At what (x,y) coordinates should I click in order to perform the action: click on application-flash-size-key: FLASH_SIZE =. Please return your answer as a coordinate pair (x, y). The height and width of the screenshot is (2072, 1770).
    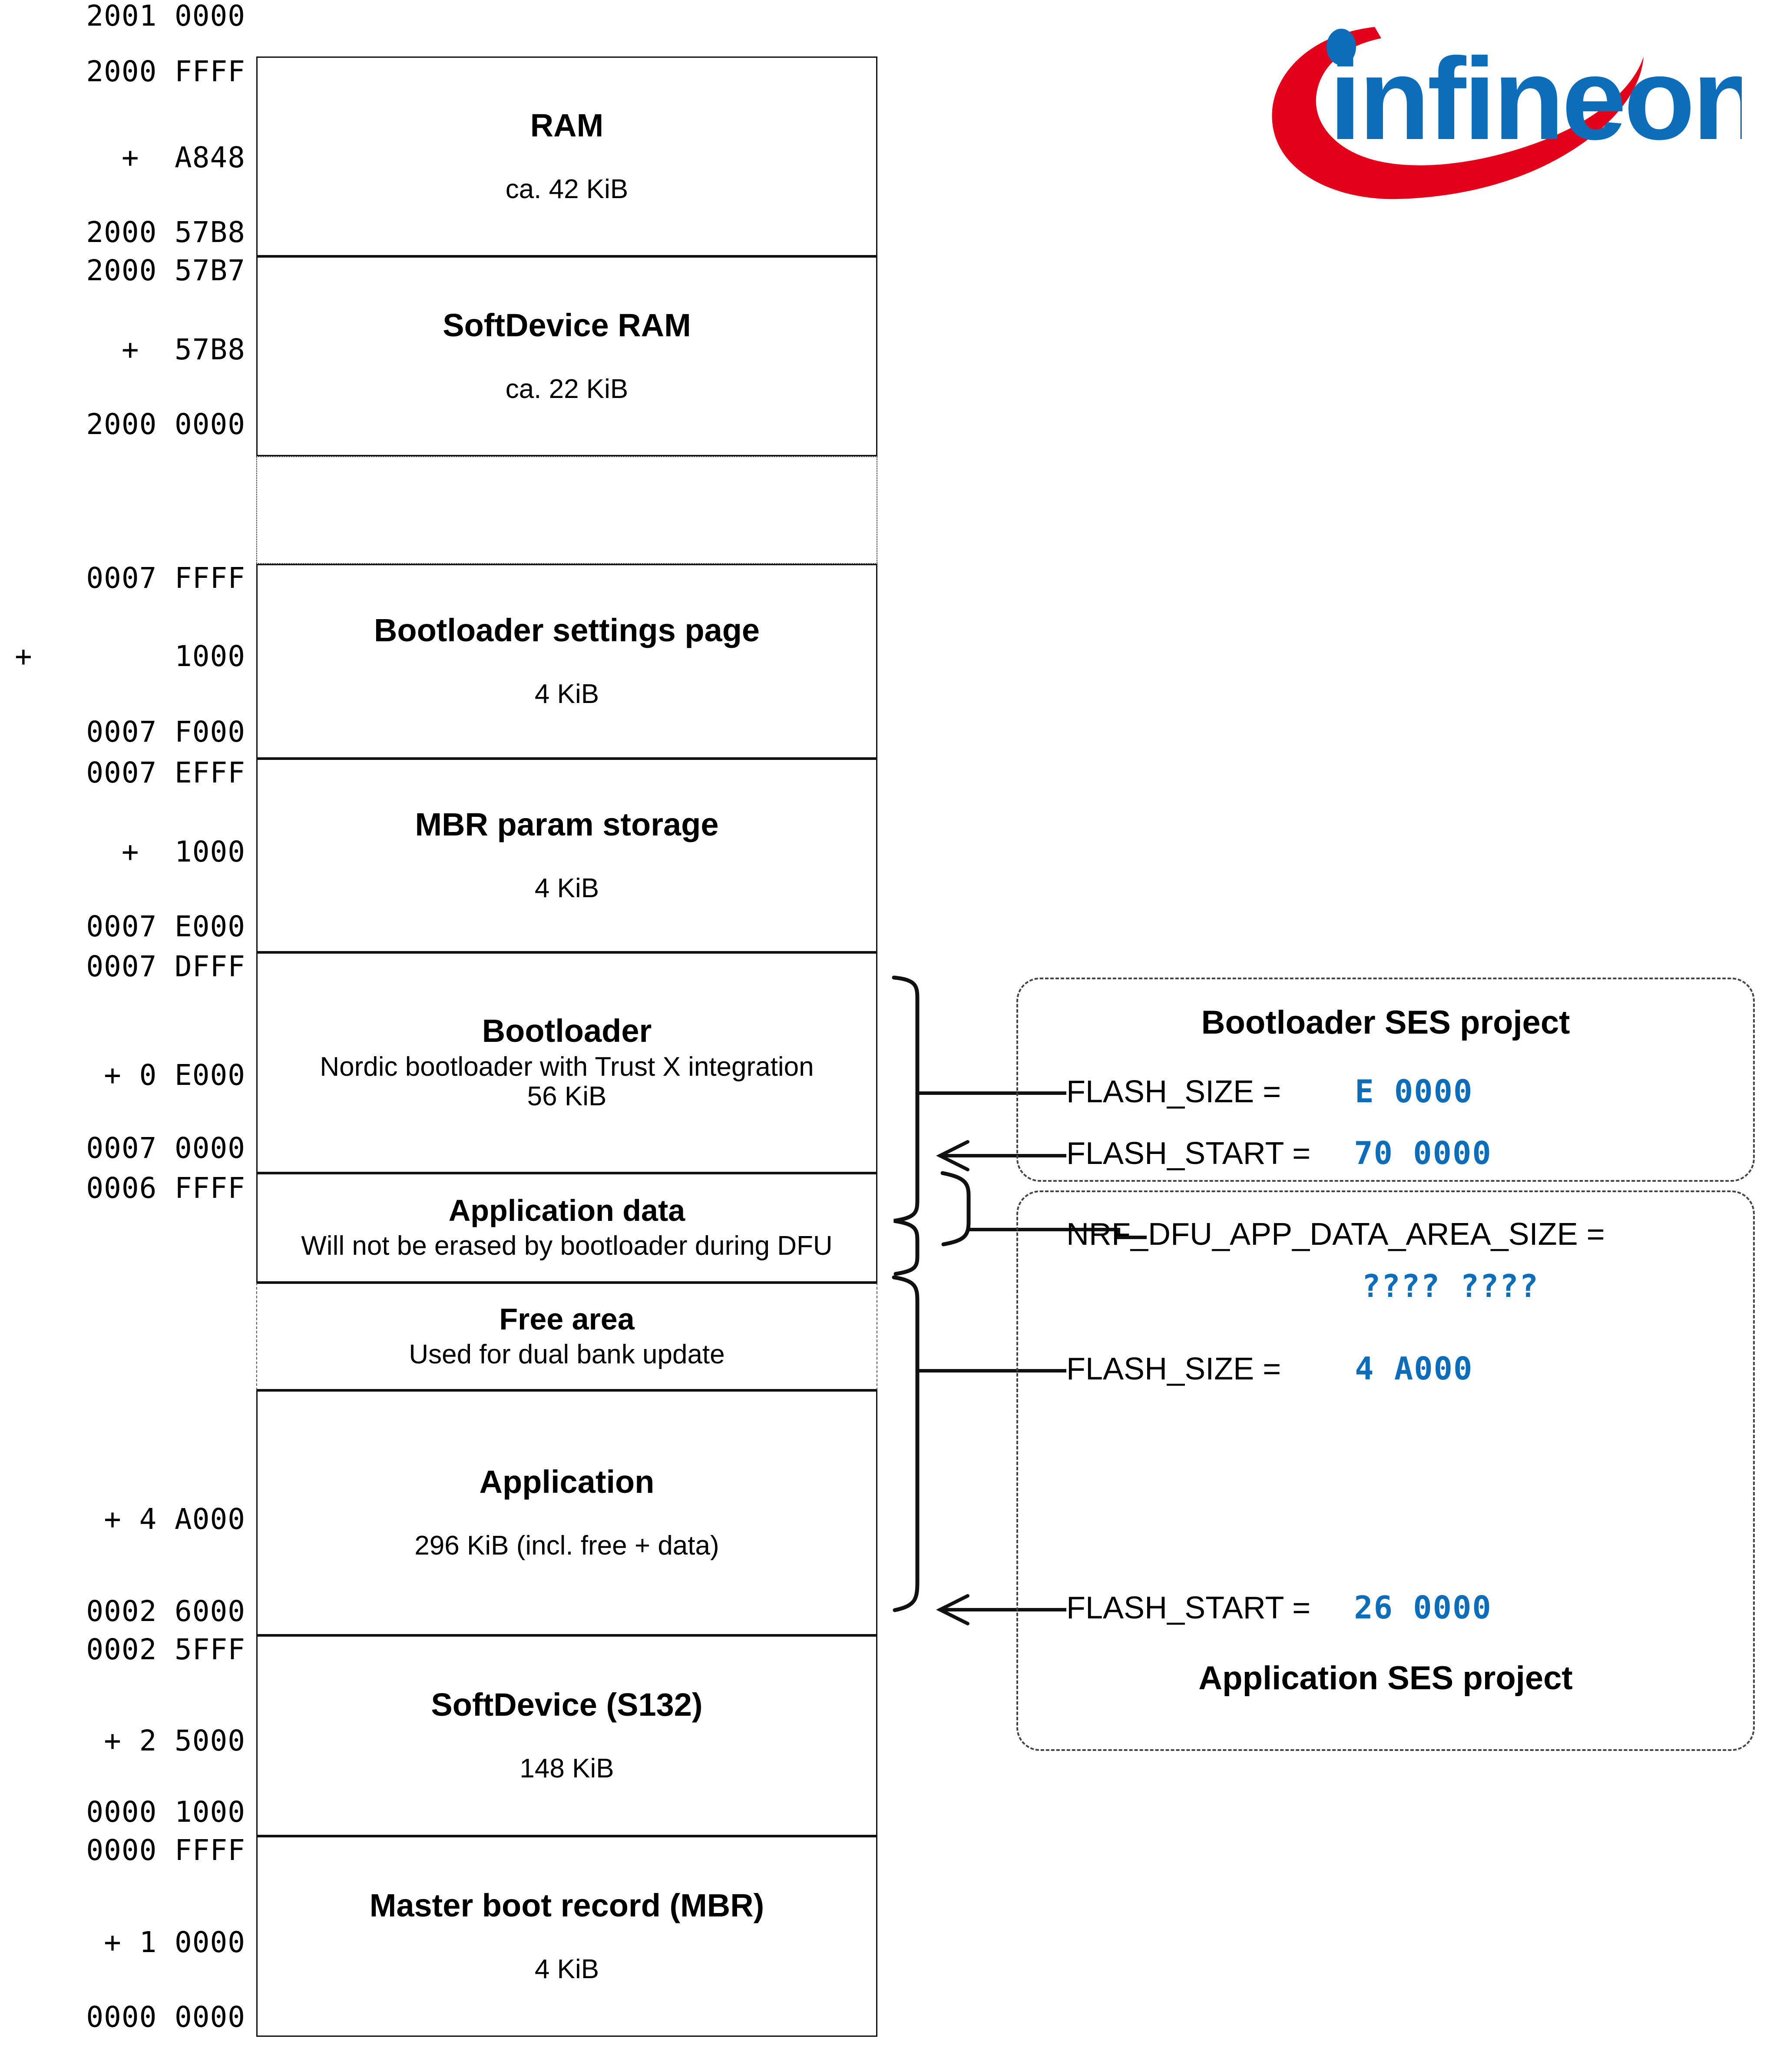
    Looking at the image, I should click on (1173, 1369).